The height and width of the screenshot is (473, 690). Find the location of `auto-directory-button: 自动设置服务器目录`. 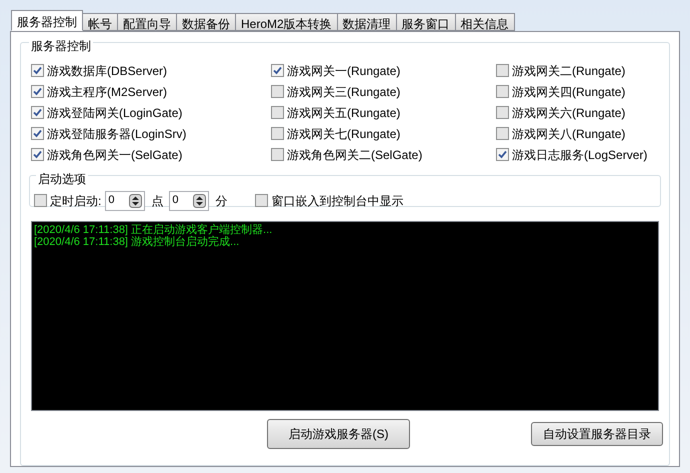

auto-directory-button: 自动设置服务器目录 is located at coordinates (597, 434).